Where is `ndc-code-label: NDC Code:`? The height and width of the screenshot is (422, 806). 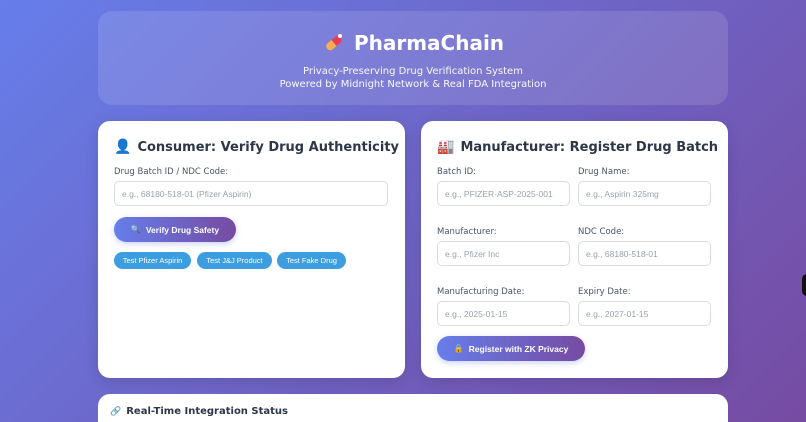
ndc-code-label: NDC Code: is located at coordinates (601, 232).